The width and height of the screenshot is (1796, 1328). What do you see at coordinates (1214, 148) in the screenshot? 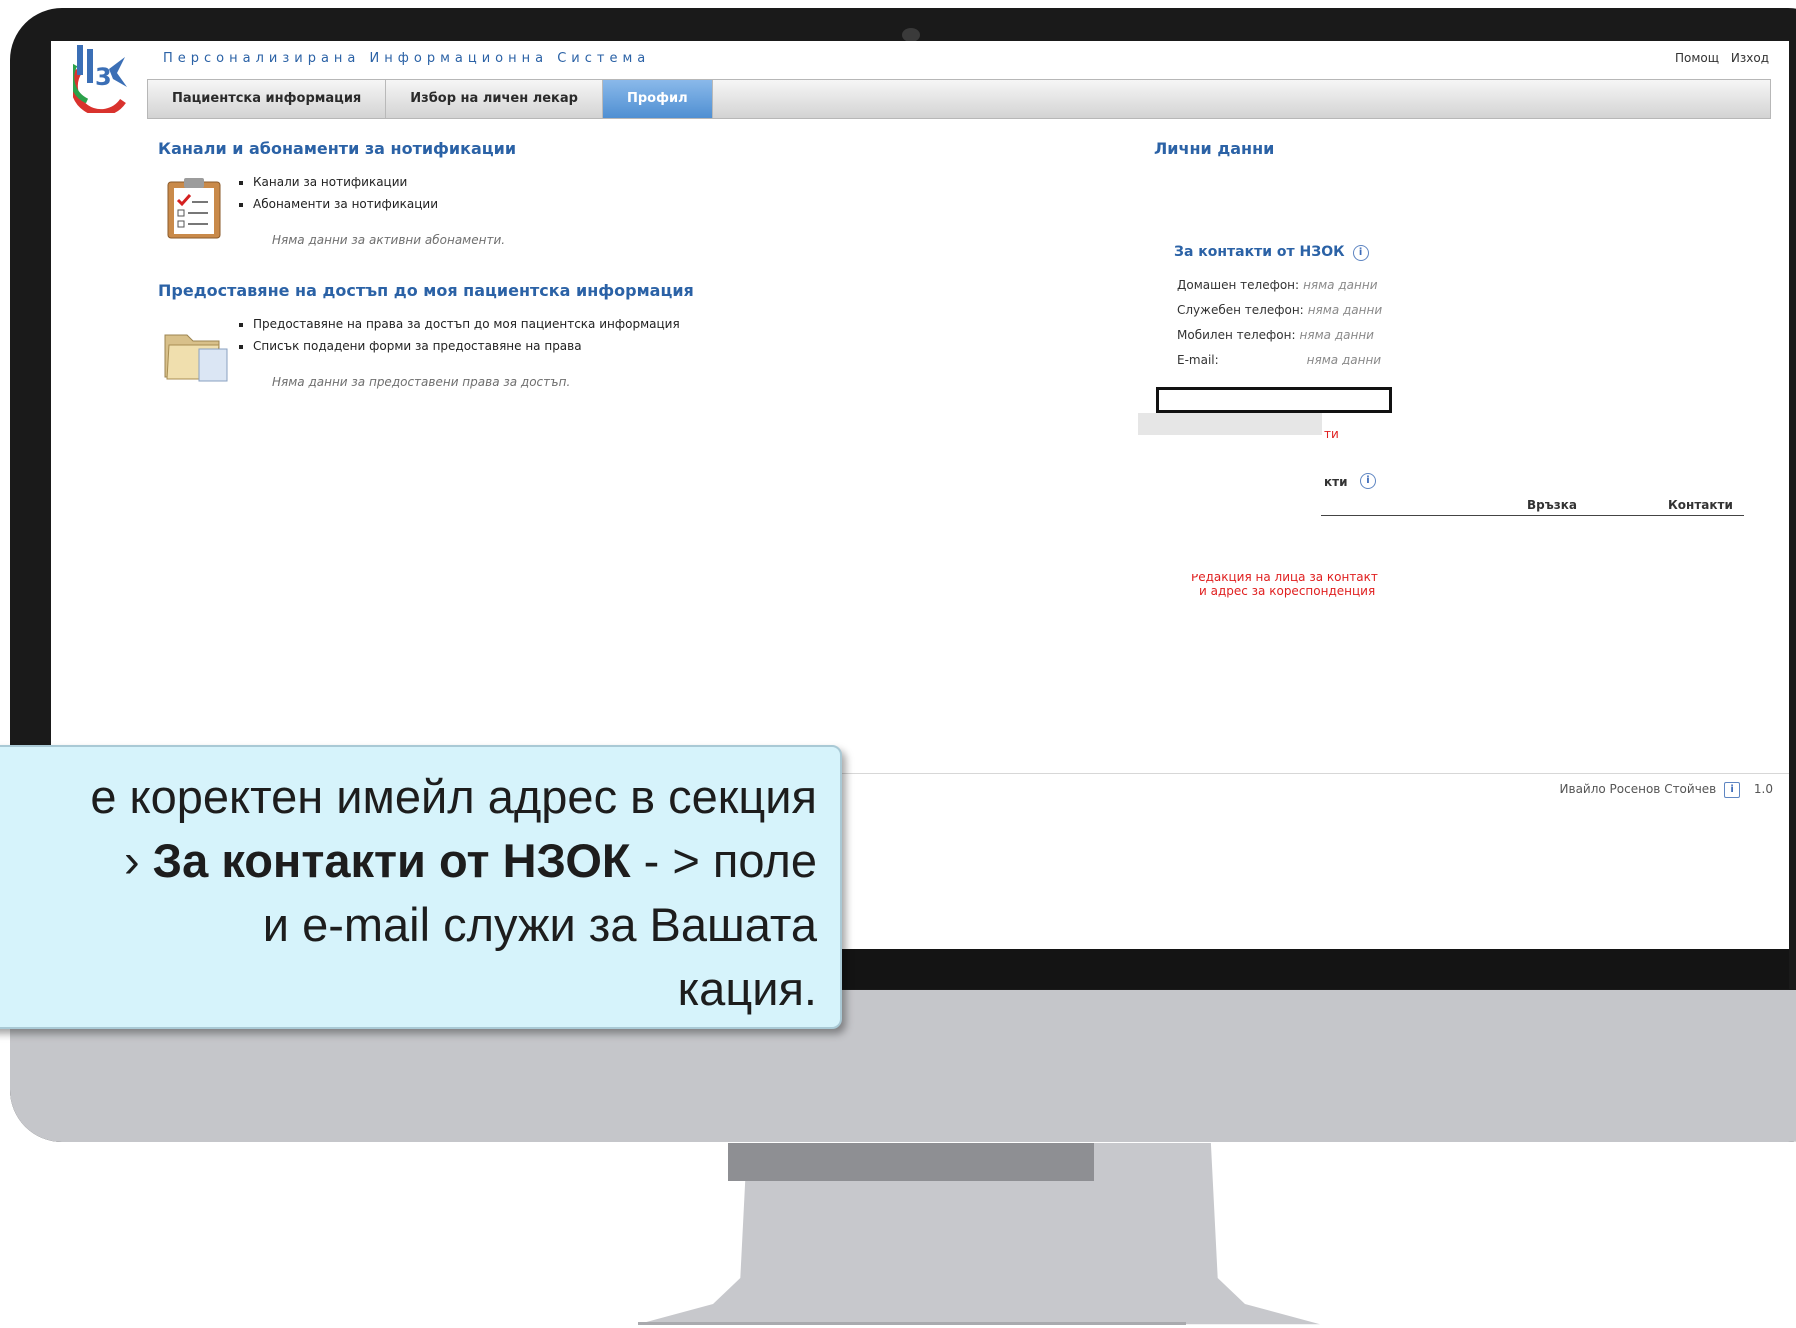
I see `personal-data-title: Лични данни` at bounding box center [1214, 148].